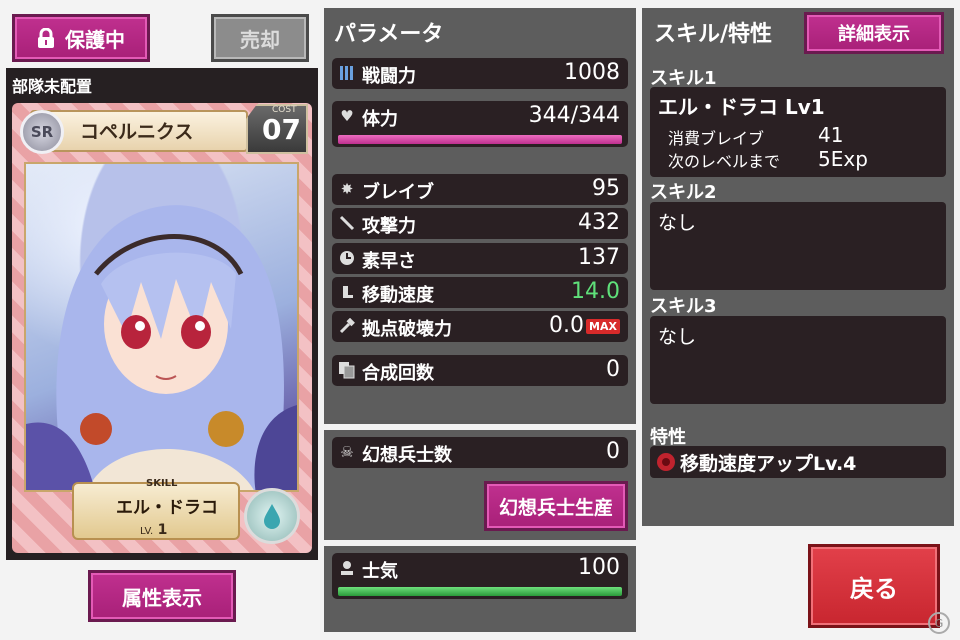 The width and height of the screenshot is (960, 640). What do you see at coordinates (162, 483) in the screenshot?
I see `skill-caption: SKILL` at bounding box center [162, 483].